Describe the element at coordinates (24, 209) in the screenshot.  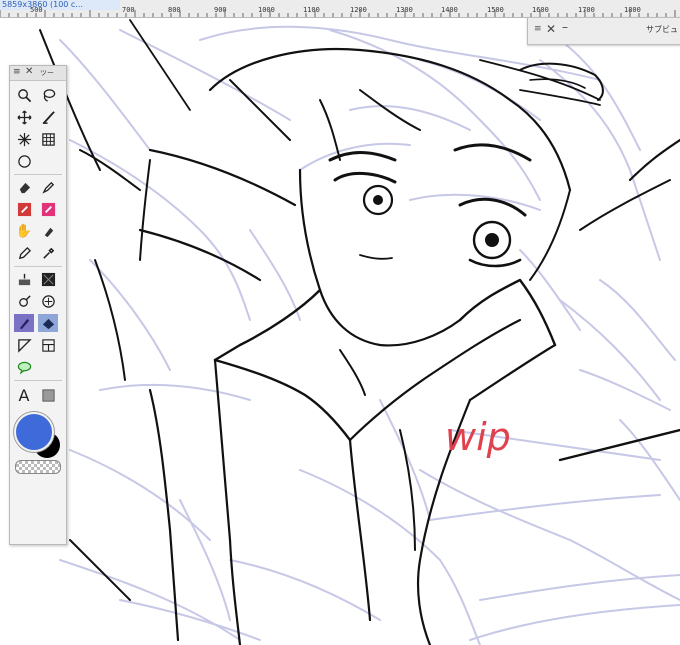
I see `brush-red-icon` at that location.